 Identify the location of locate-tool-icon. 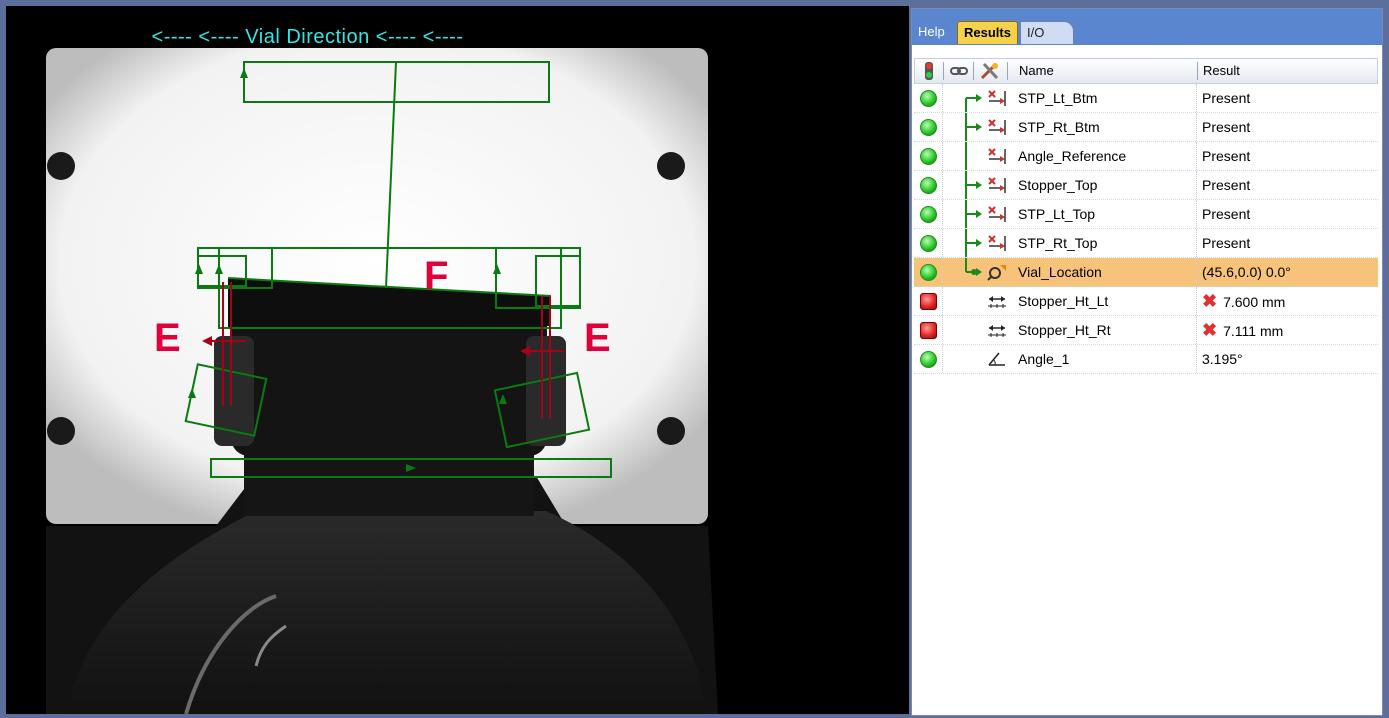
(997, 272).